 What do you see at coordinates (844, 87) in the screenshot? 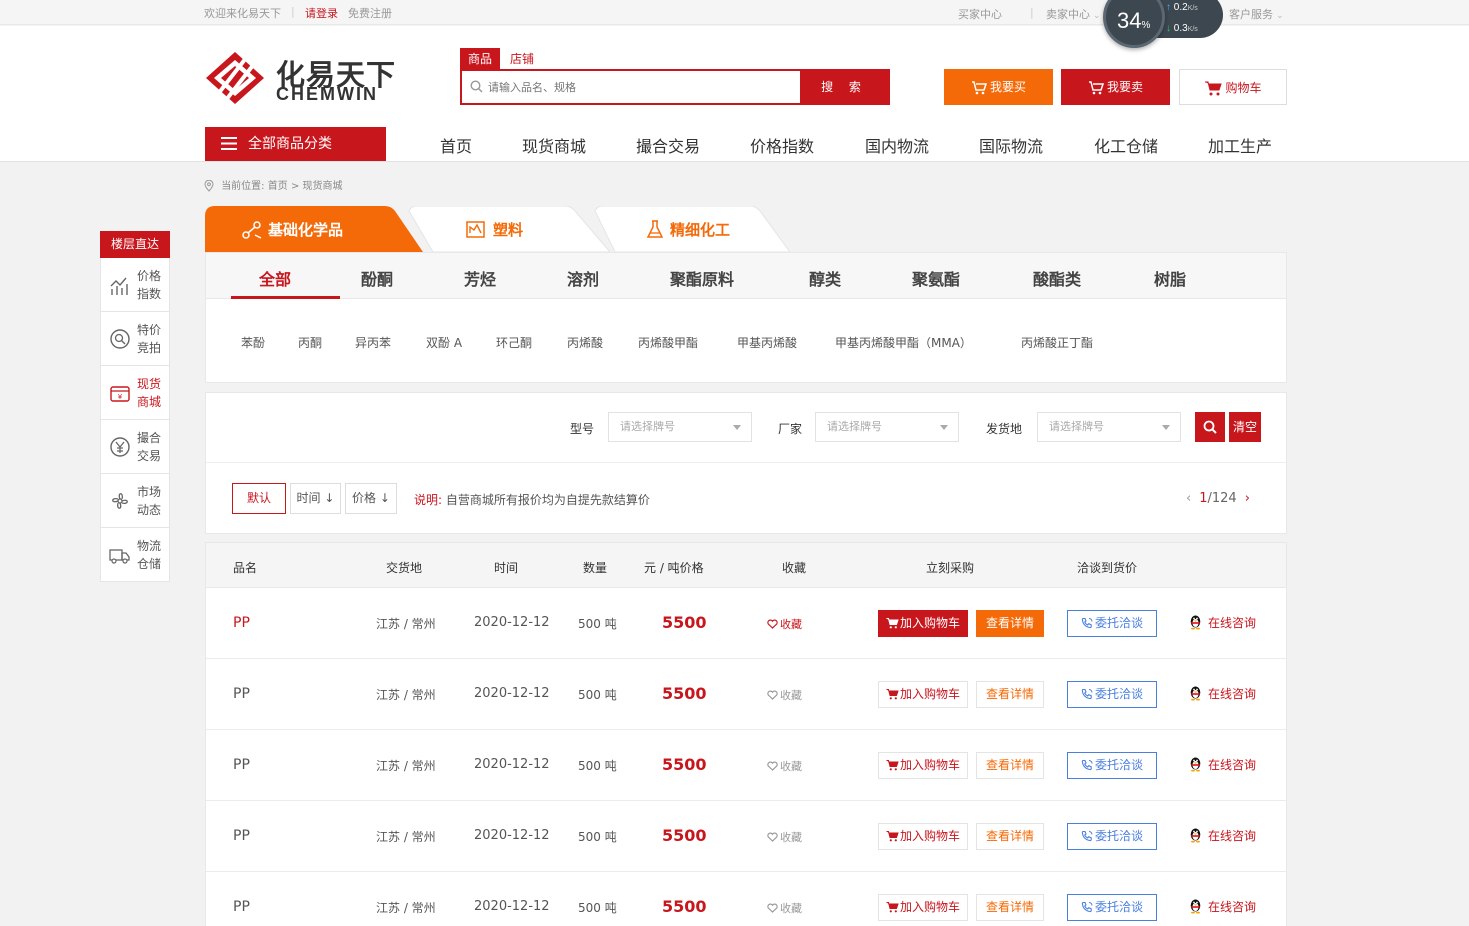
I see `search-button: 搜 索` at bounding box center [844, 87].